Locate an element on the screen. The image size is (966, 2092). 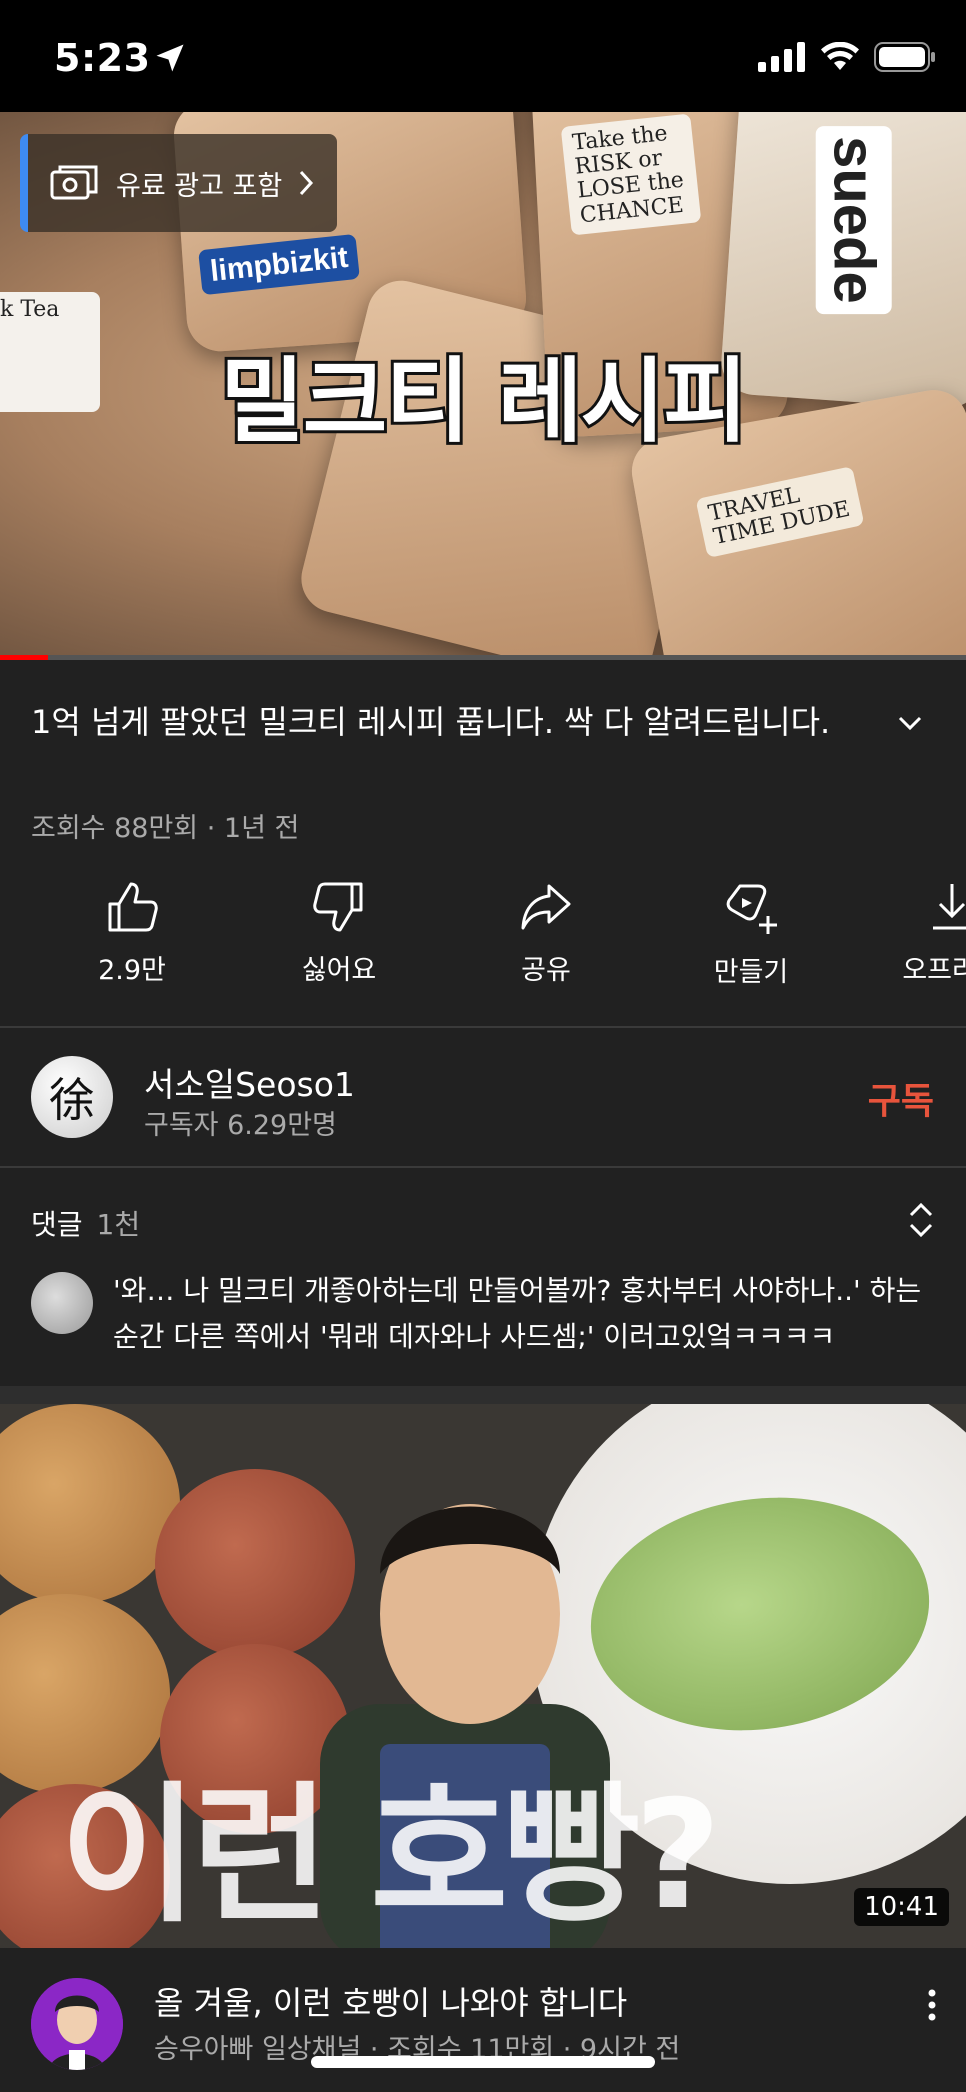
action-row: 2.9만 싫어요 공유 만들기 오프라인 is located at coordinates (483, 945).